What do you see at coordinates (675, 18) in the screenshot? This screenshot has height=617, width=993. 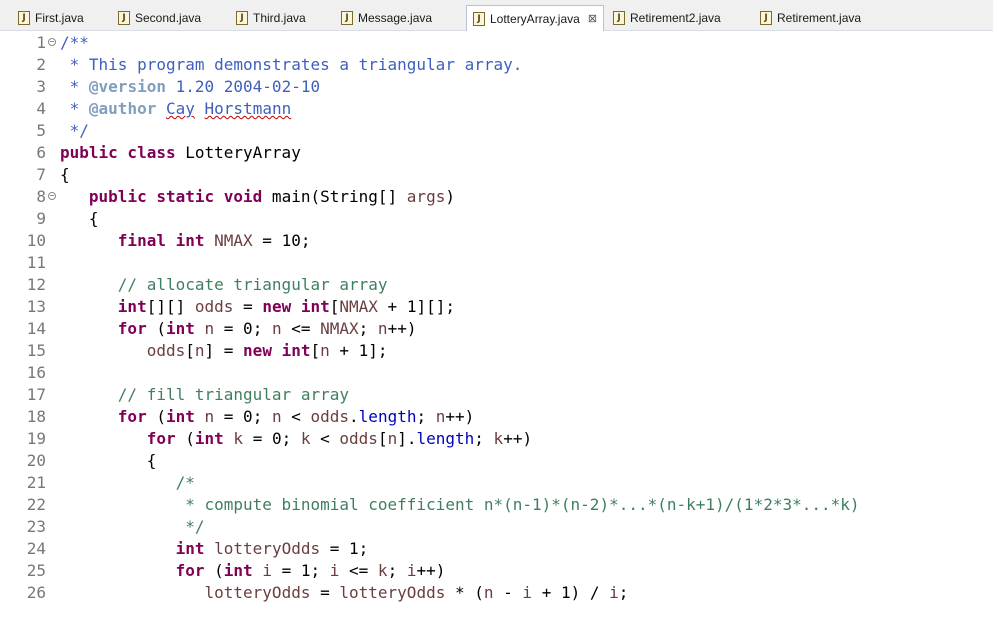 I see `tab-label: Retirement2.java` at bounding box center [675, 18].